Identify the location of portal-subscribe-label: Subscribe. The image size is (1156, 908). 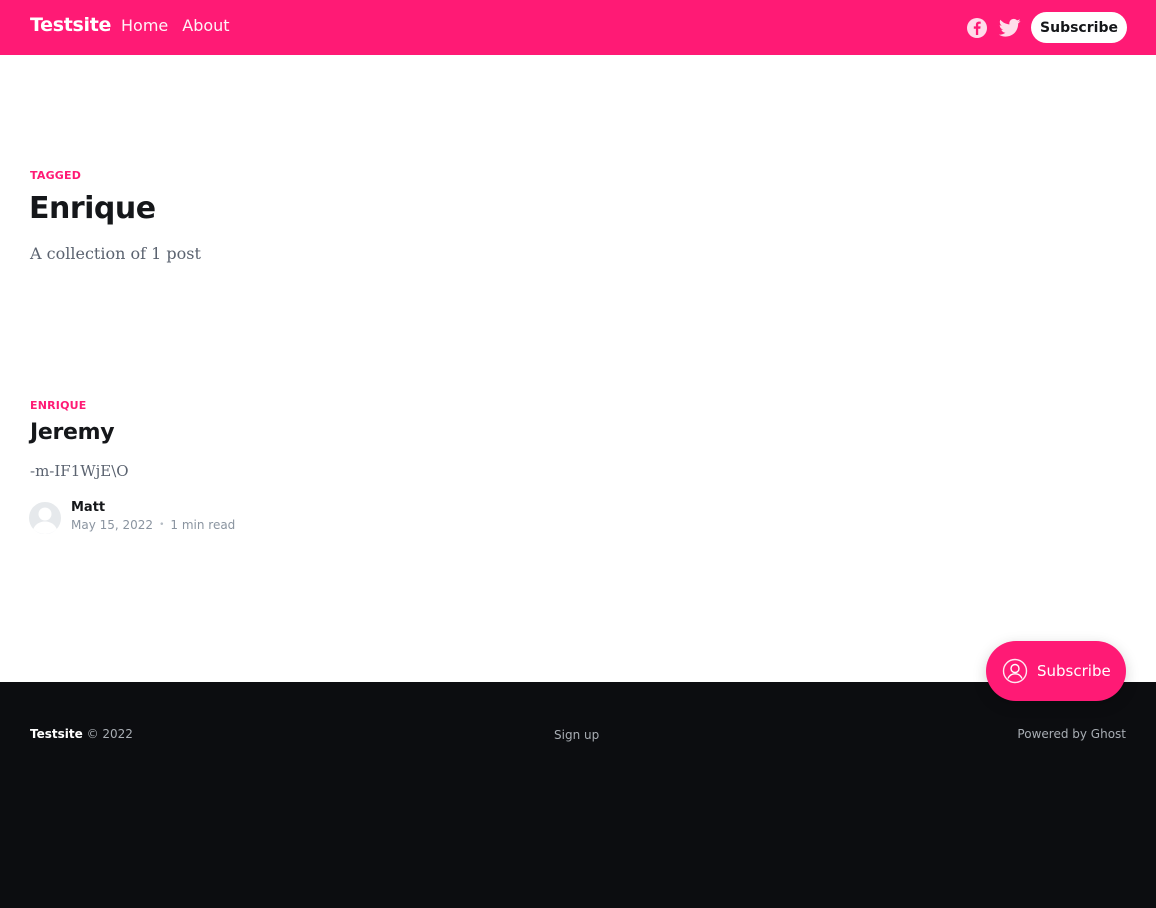
(1074, 671).